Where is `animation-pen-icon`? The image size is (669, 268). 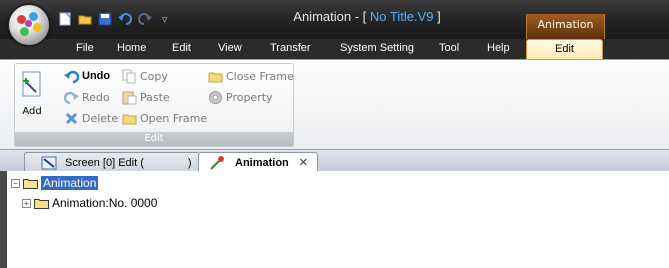
animation-pen-icon is located at coordinates (217, 163).